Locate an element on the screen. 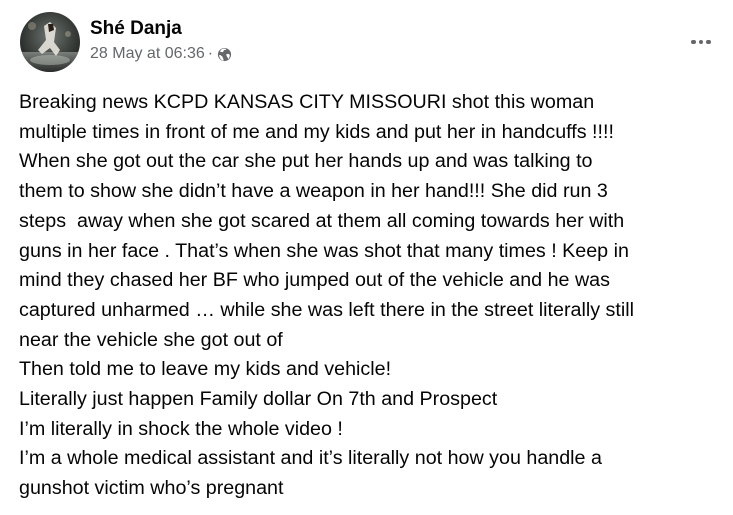 Image resolution: width=733 pixels, height=515 pixels. post-header: Shé Danja 28 May at 06:36 · is located at coordinates (126, 42).